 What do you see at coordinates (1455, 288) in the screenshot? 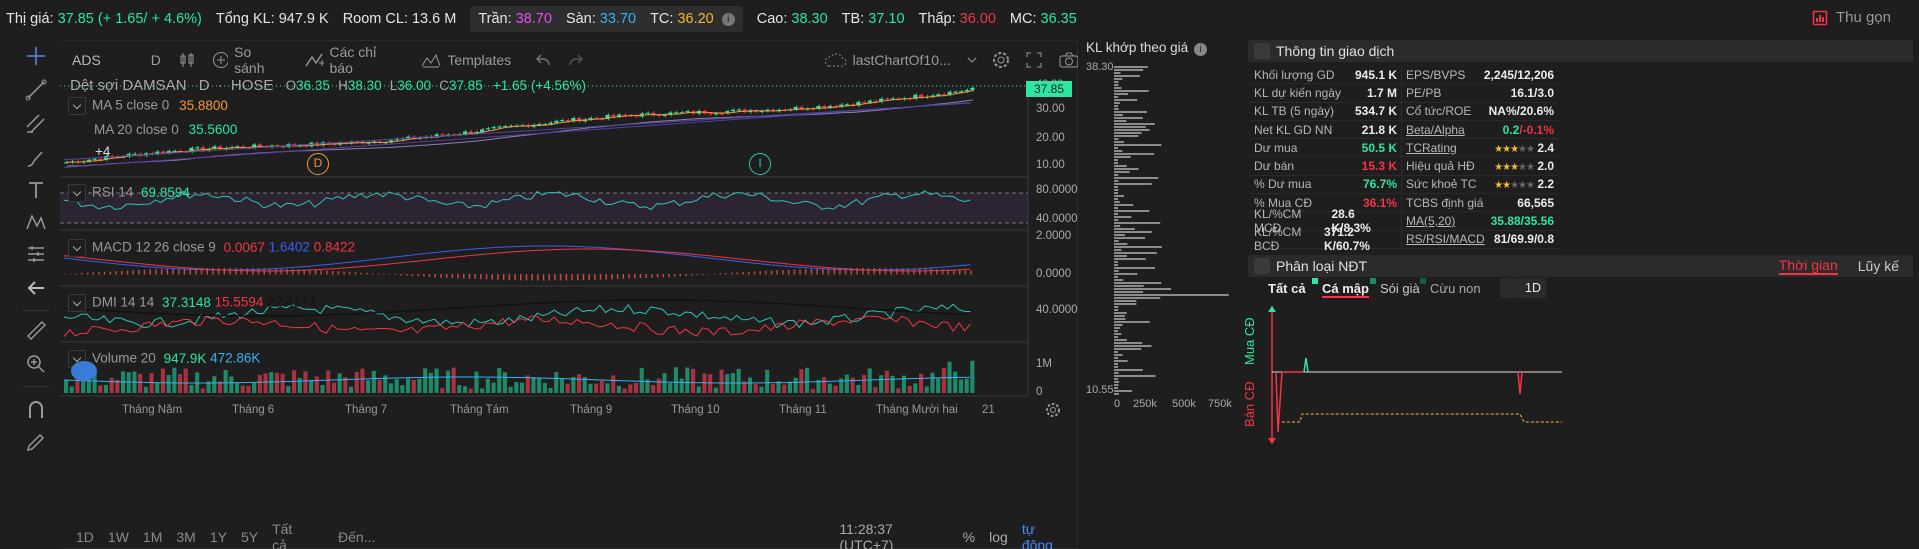
I see `filter-lamb: Cừu non` at bounding box center [1455, 288].